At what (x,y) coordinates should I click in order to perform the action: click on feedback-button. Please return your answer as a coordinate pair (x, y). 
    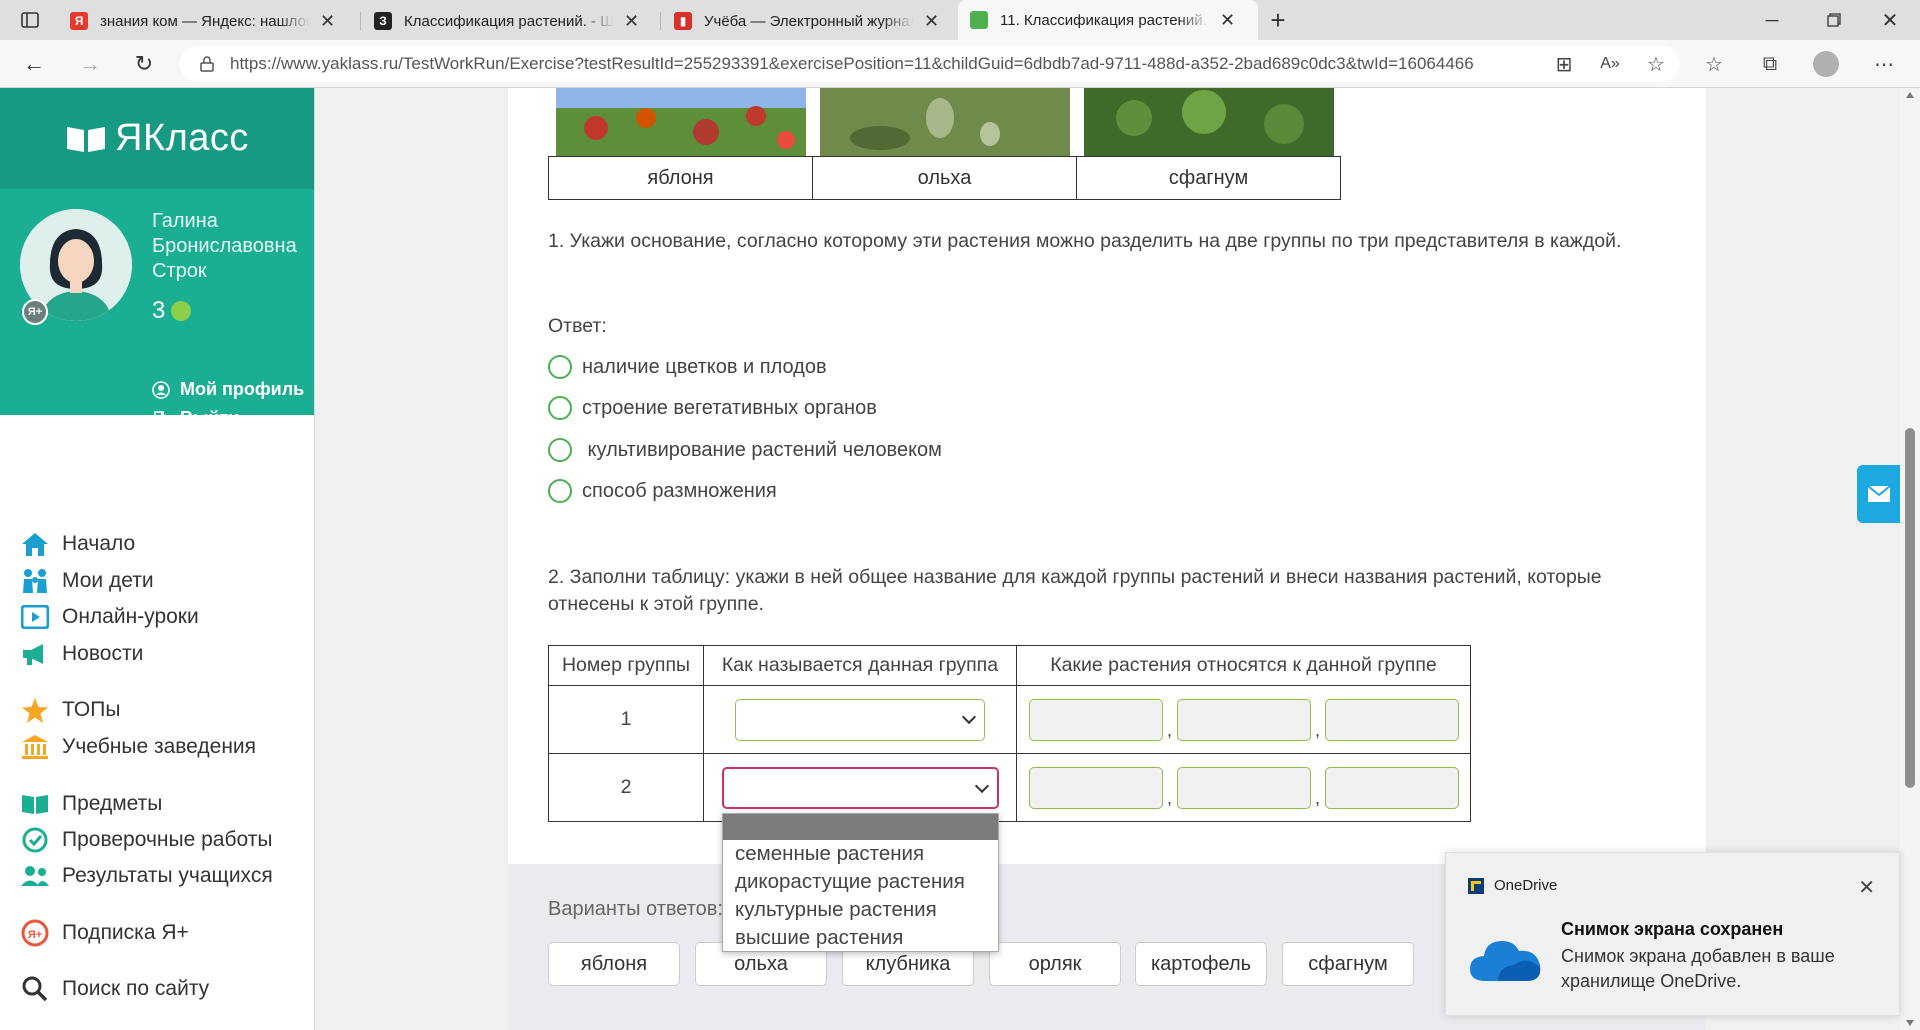
    Looking at the image, I should click on (1878, 494).